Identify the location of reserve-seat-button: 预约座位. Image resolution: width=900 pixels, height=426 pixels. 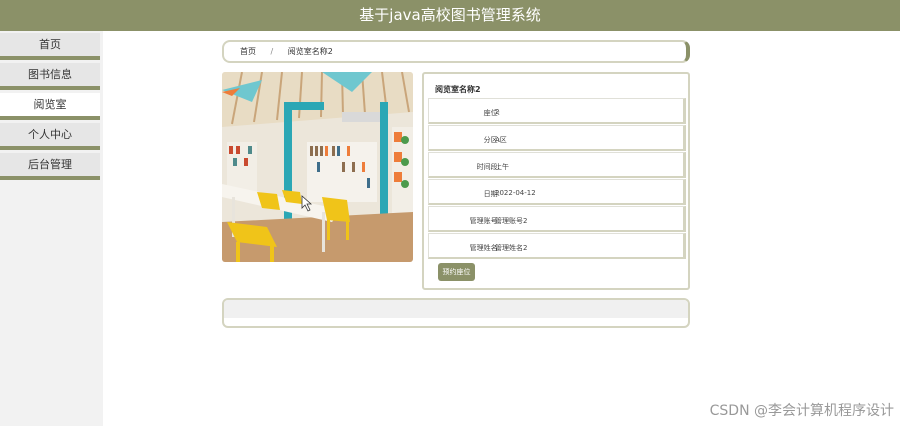
(456, 272).